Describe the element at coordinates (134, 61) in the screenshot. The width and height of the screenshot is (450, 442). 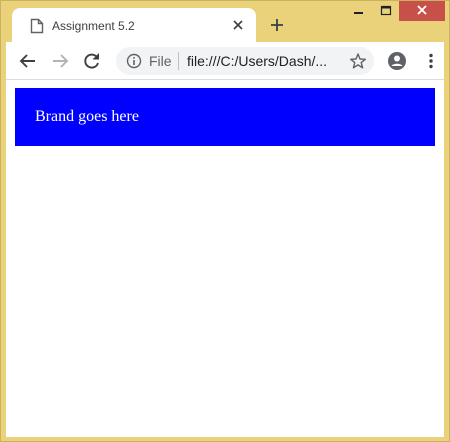
I see `info-icon` at that location.